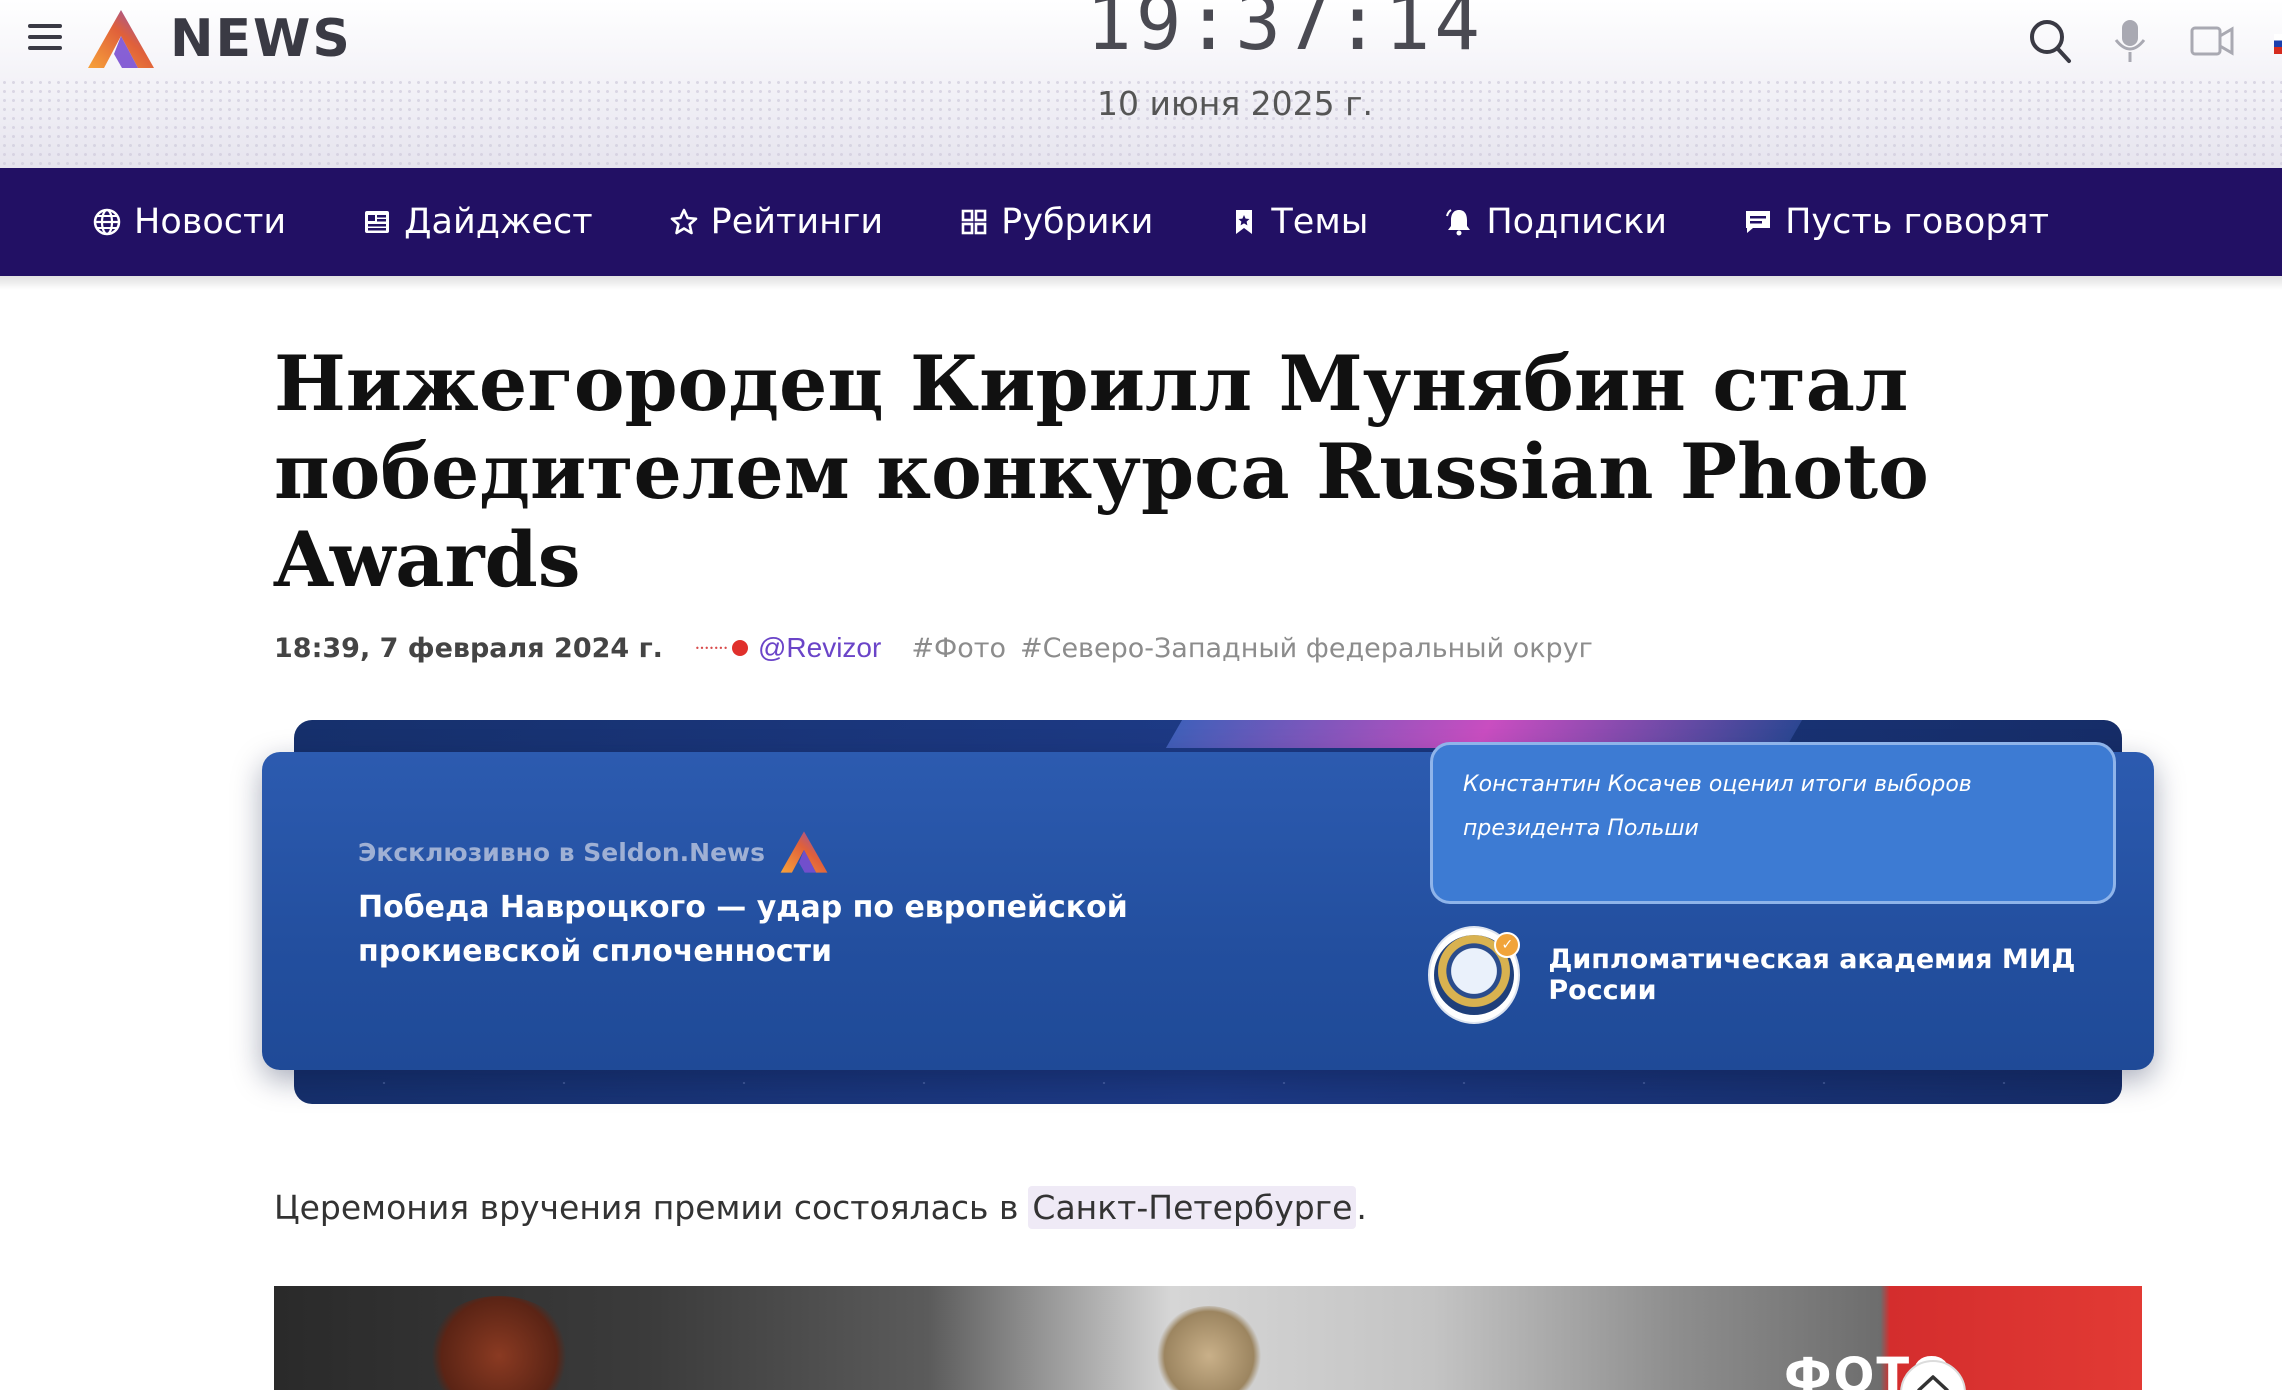  Describe the element at coordinates (1507, 945) in the screenshot. I see `verified-badge-icon: ✓` at that location.